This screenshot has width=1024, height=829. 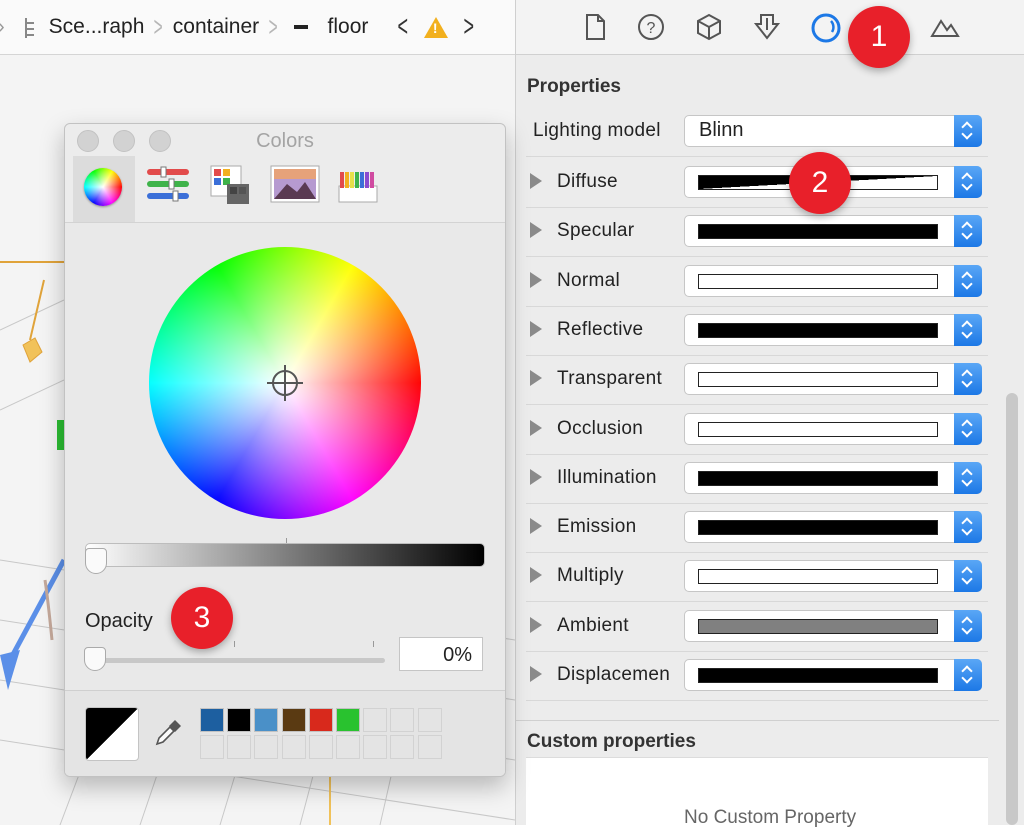 What do you see at coordinates (360, 189) in the screenshot?
I see `pencils-mode-icon` at bounding box center [360, 189].